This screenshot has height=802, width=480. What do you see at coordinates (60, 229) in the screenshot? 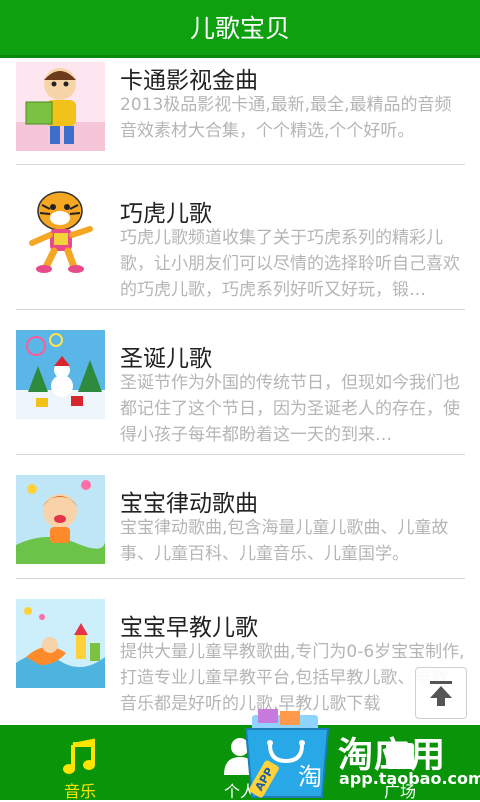
I see `tiger-thumbnail` at bounding box center [60, 229].